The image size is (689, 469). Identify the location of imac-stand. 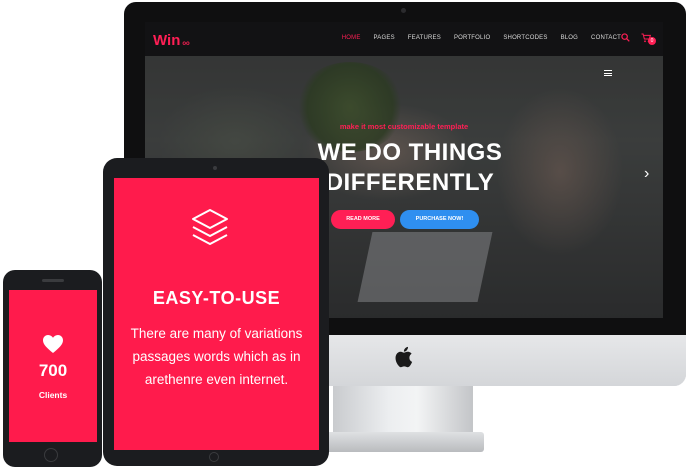
(403, 411).